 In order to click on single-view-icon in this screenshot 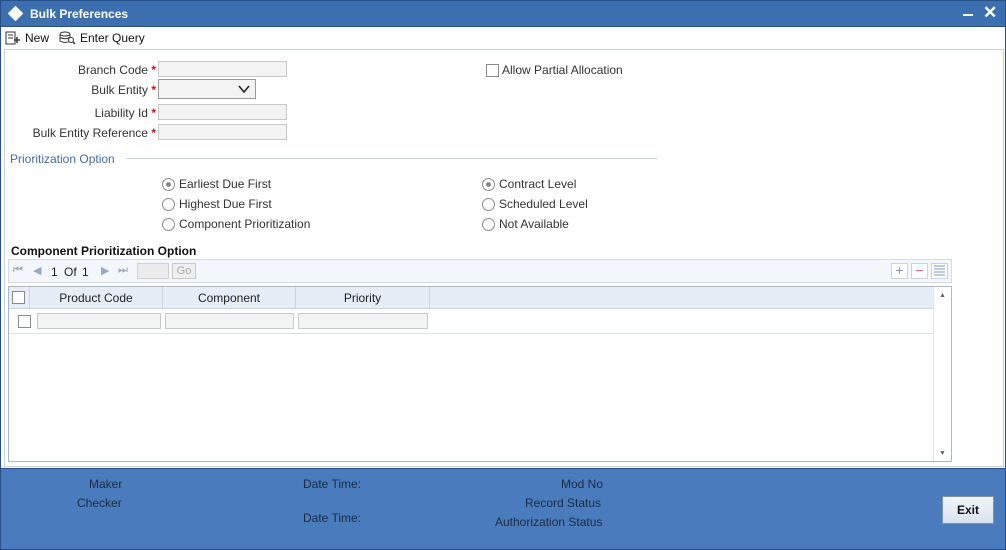, I will do `click(939, 271)`.